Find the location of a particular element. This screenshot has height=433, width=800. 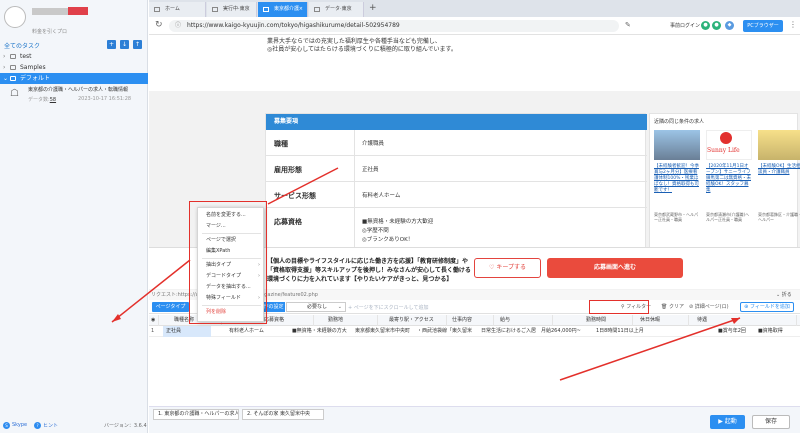

skype-icon: S is located at coordinates (6, 425).